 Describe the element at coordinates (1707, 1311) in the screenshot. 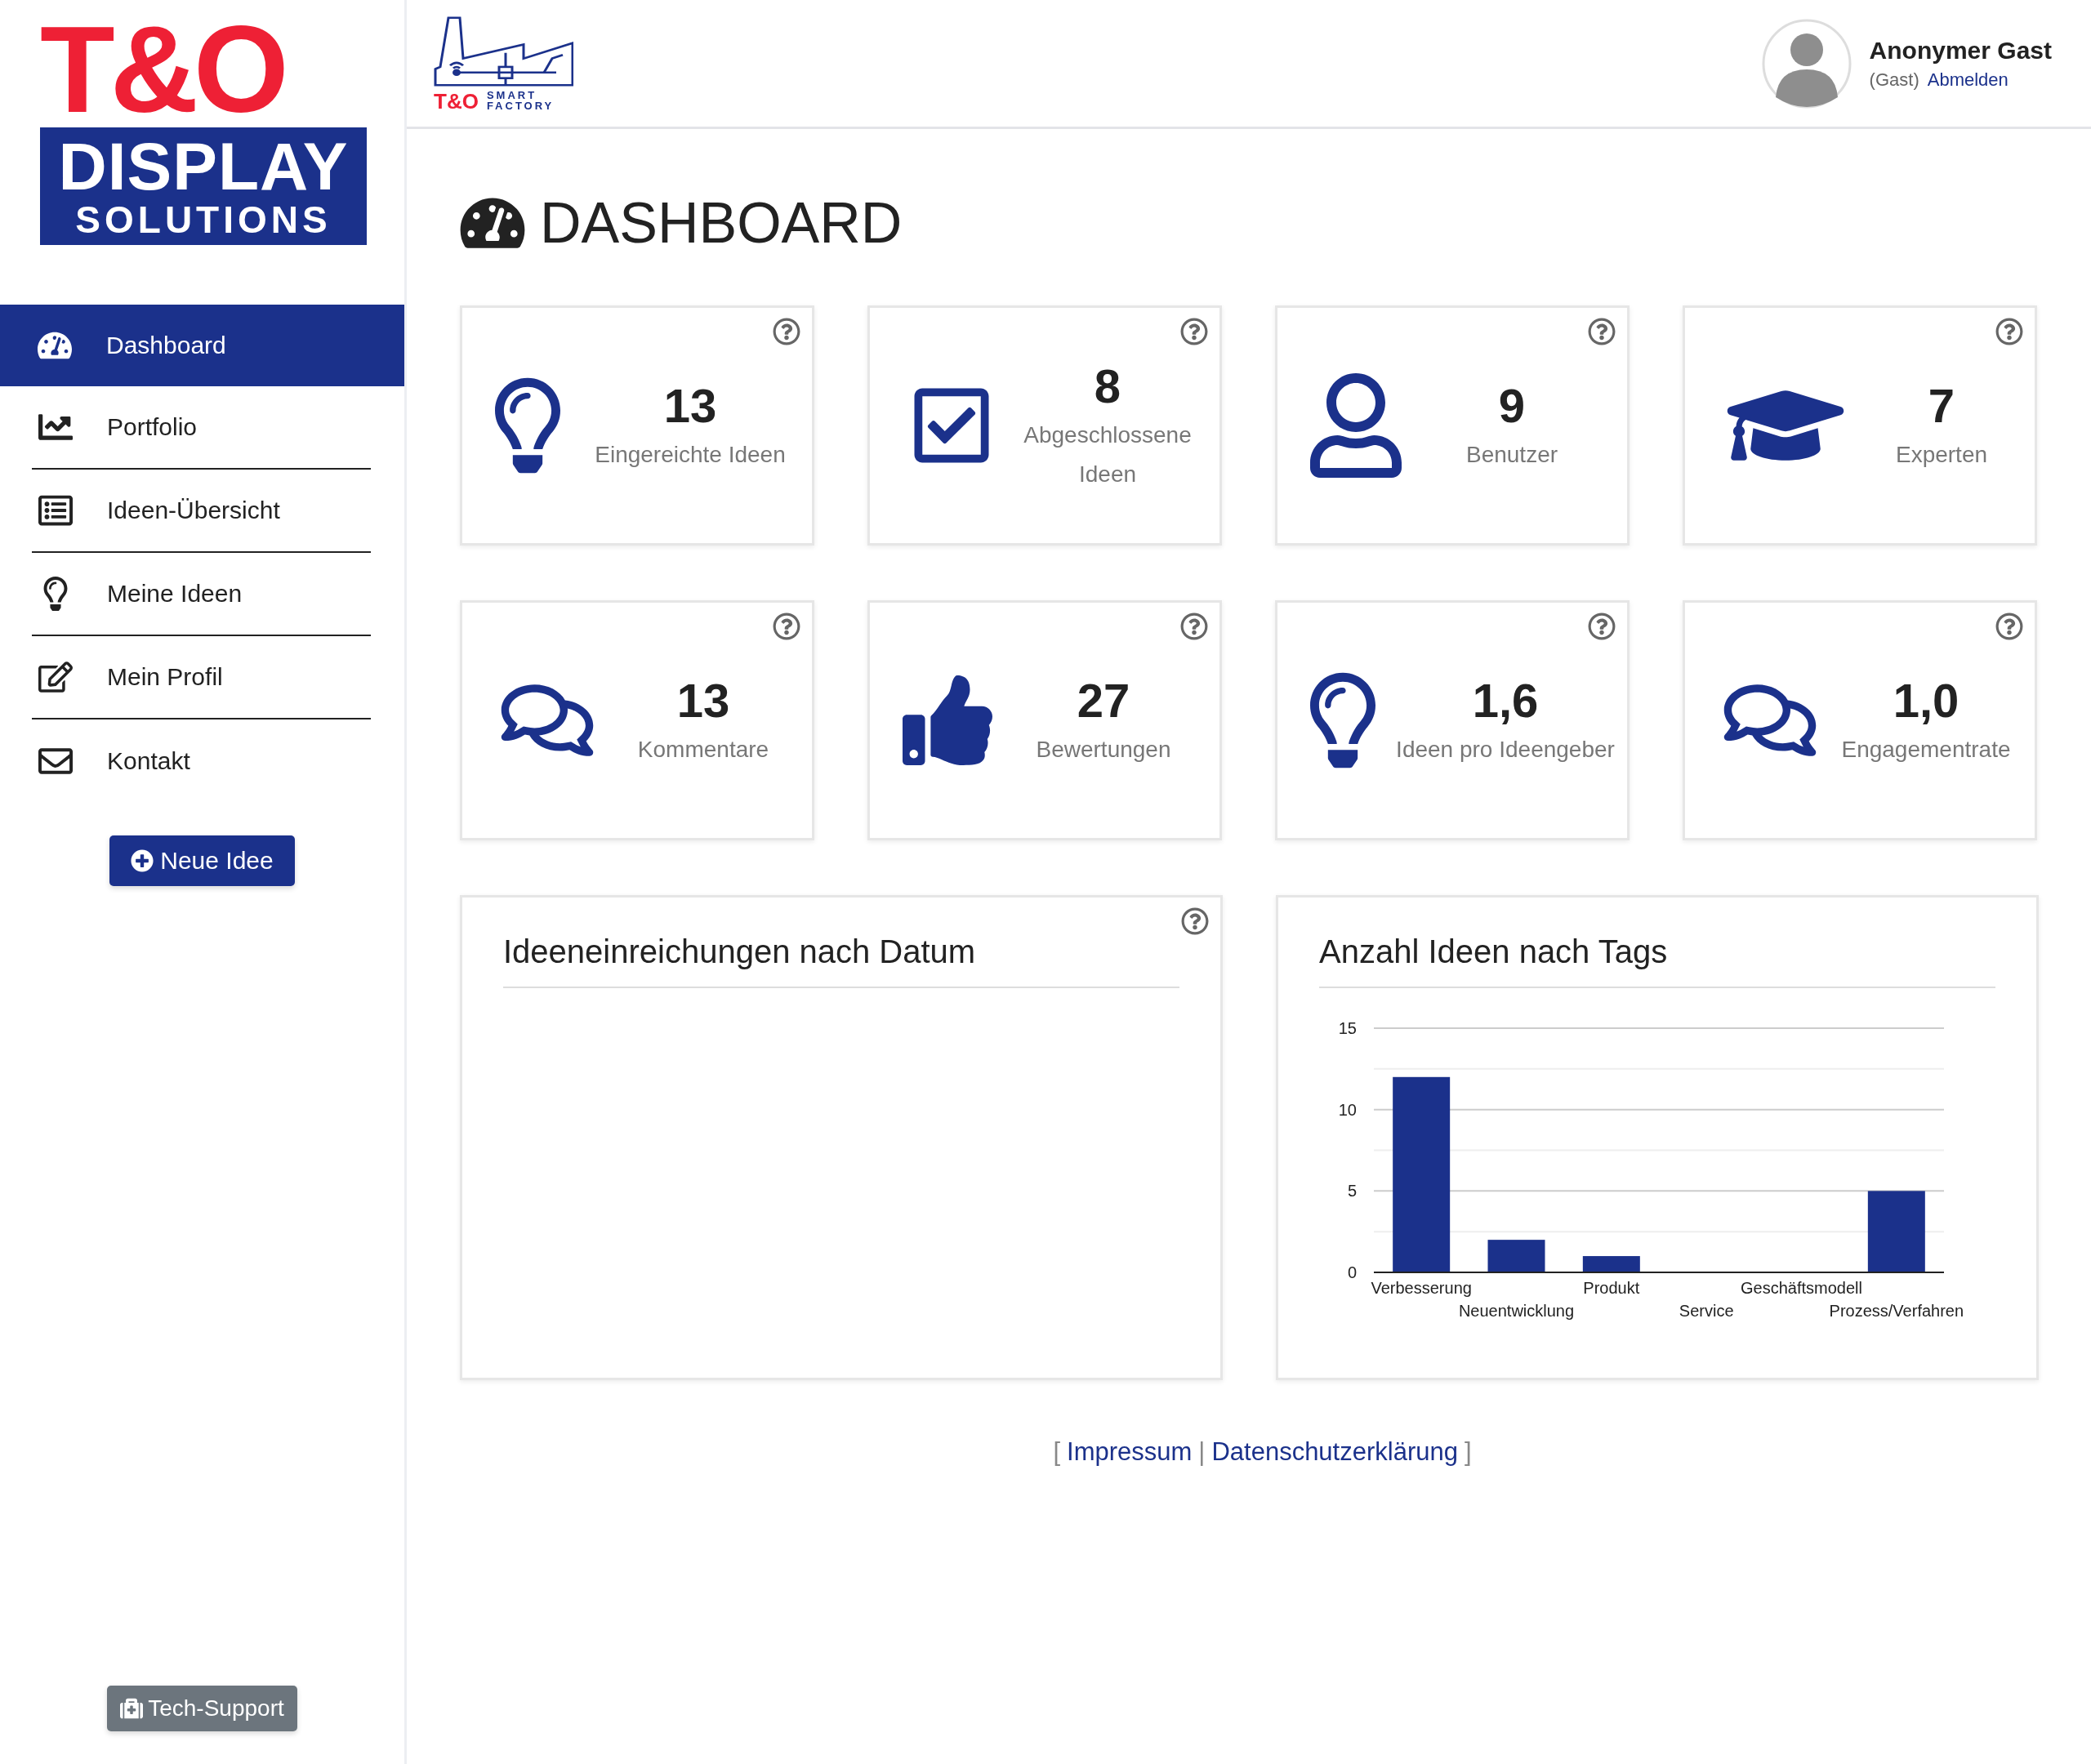

I see `category-label: Service` at that location.